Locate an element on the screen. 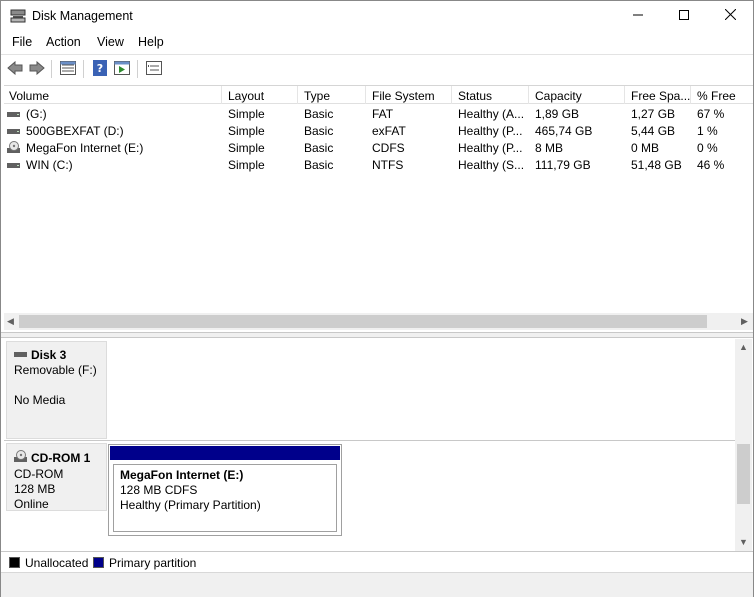 This screenshot has width=754, height=597. horizontal-scroll-thumb is located at coordinates (363, 321).